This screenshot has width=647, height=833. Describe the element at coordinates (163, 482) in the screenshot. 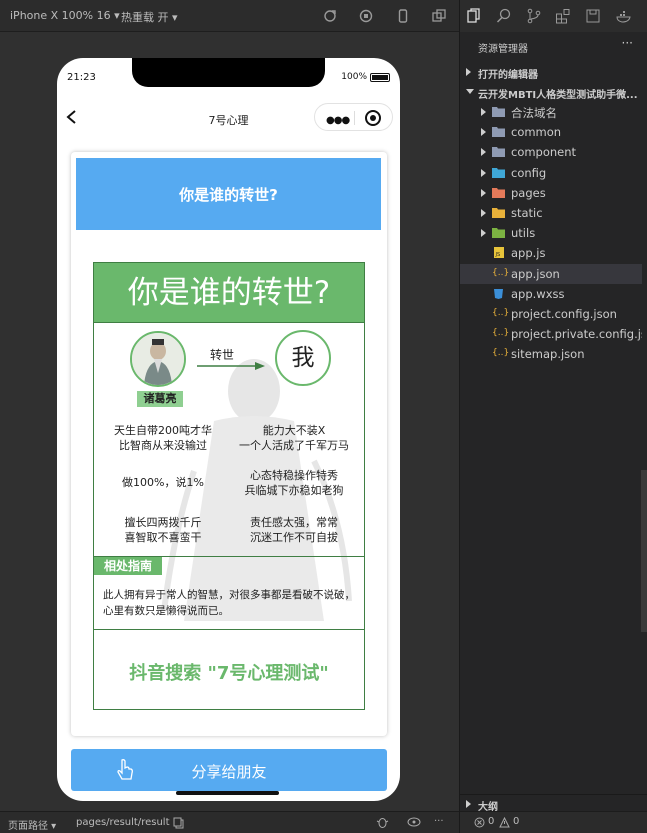

I see `trait-text: 做100%，说1%` at that location.